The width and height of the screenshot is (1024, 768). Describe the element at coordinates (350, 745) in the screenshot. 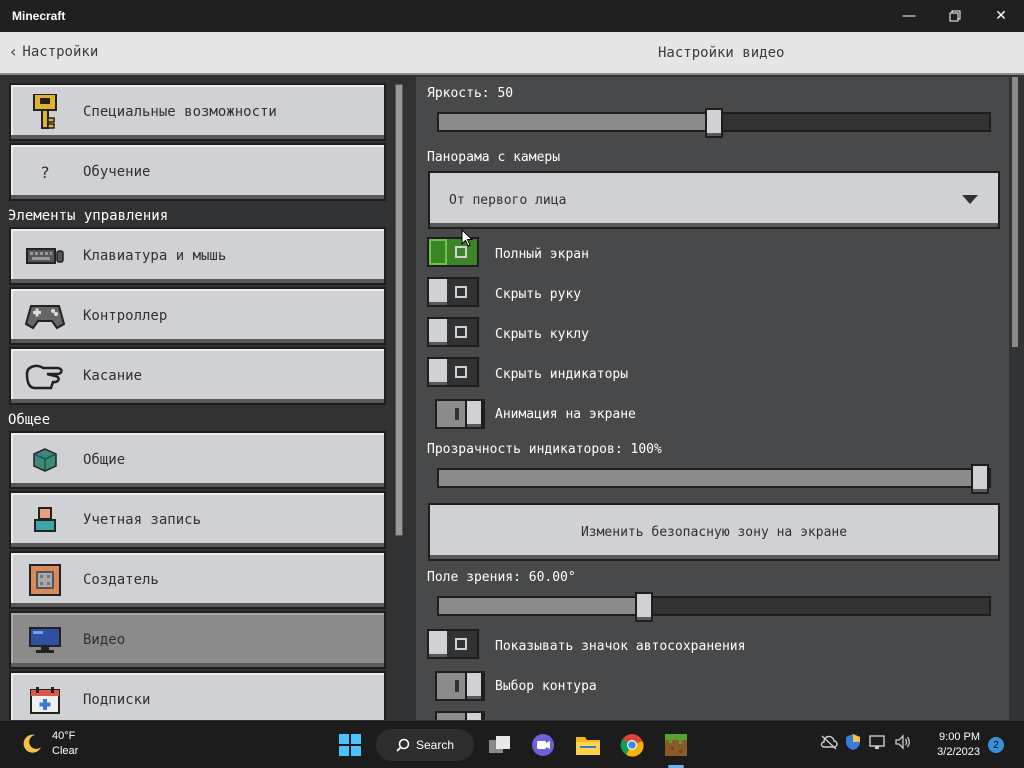

I see `start-button` at that location.